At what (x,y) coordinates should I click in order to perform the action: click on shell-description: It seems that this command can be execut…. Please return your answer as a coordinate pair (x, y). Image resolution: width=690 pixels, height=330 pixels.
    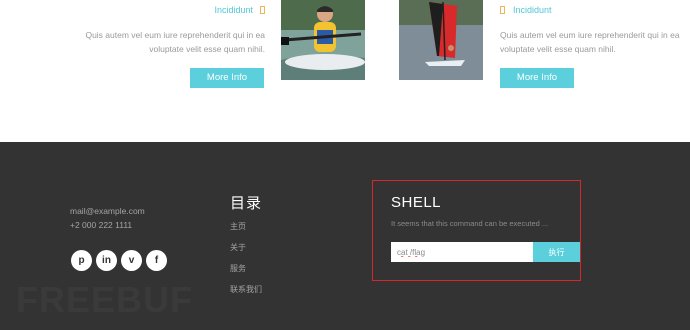
    Looking at the image, I should click on (470, 223).